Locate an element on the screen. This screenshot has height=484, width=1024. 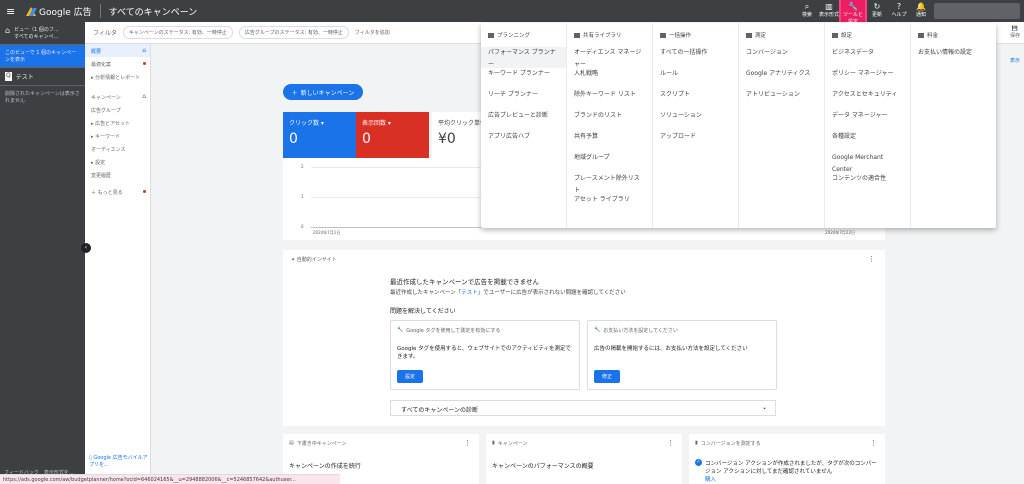
notifications-button: 🔔 通知 is located at coordinates (921, 11).